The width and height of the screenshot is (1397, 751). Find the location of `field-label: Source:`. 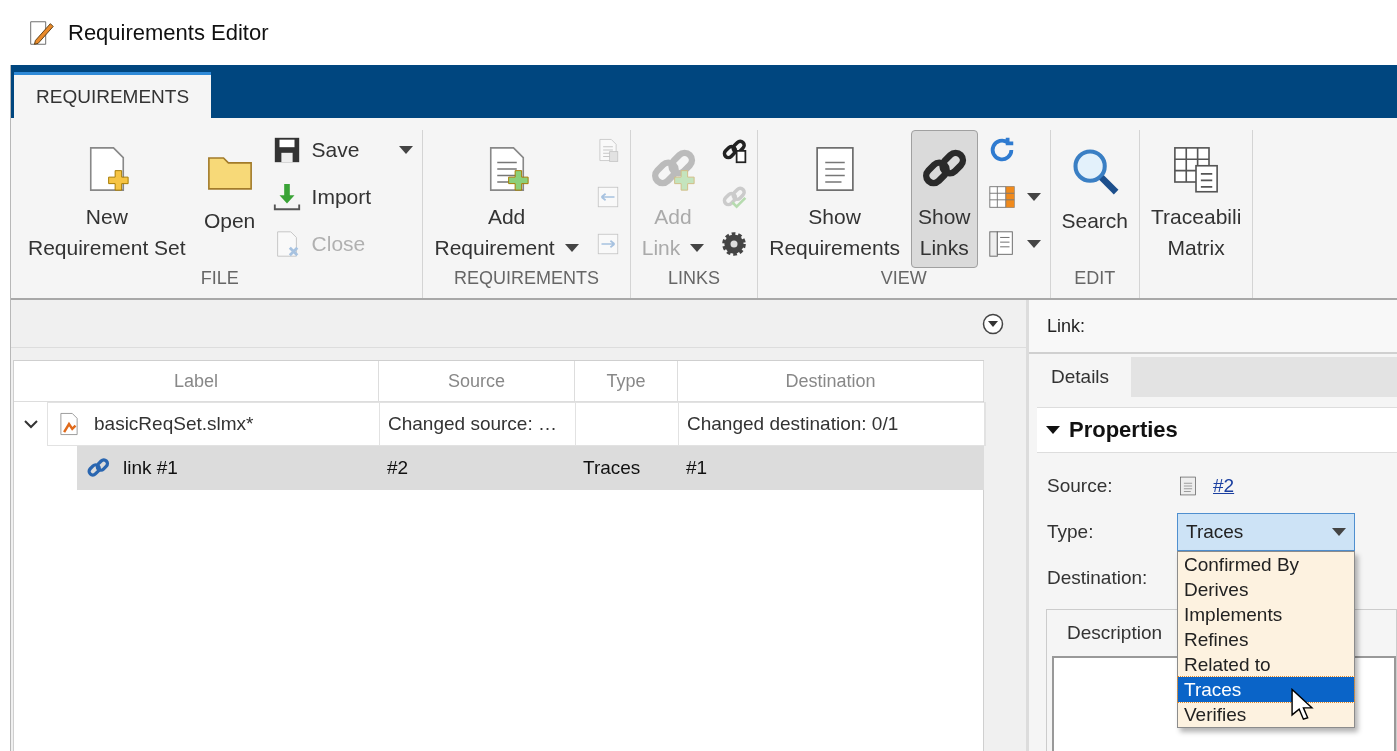

field-label: Source: is located at coordinates (1080, 486).